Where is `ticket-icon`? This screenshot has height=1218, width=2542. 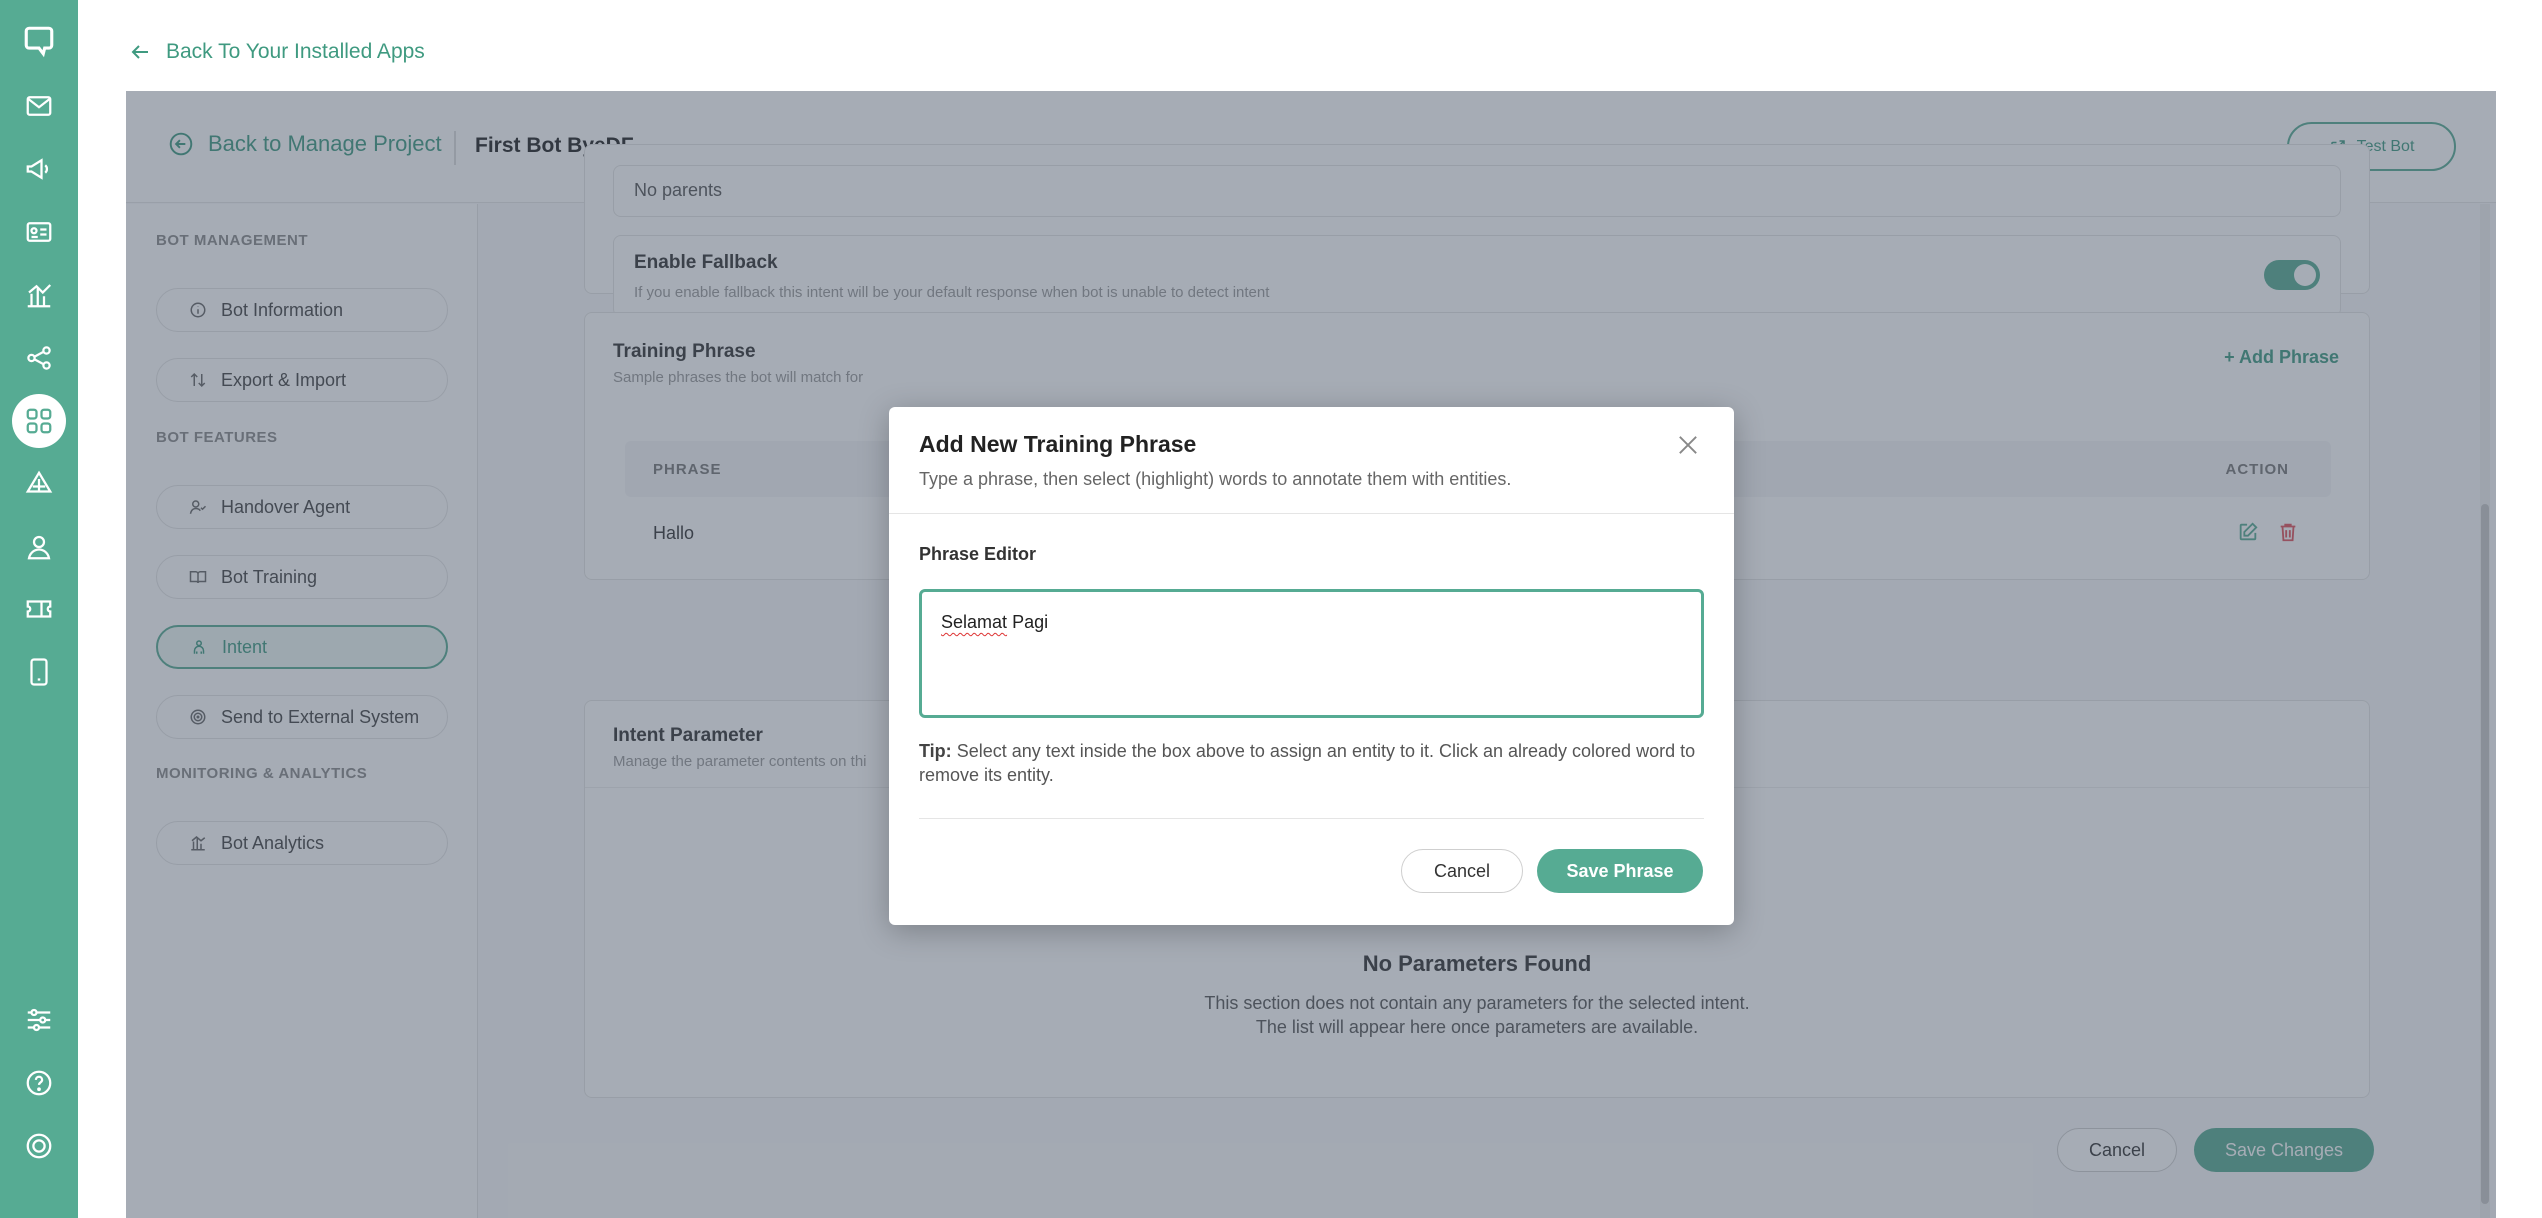 ticket-icon is located at coordinates (39, 609).